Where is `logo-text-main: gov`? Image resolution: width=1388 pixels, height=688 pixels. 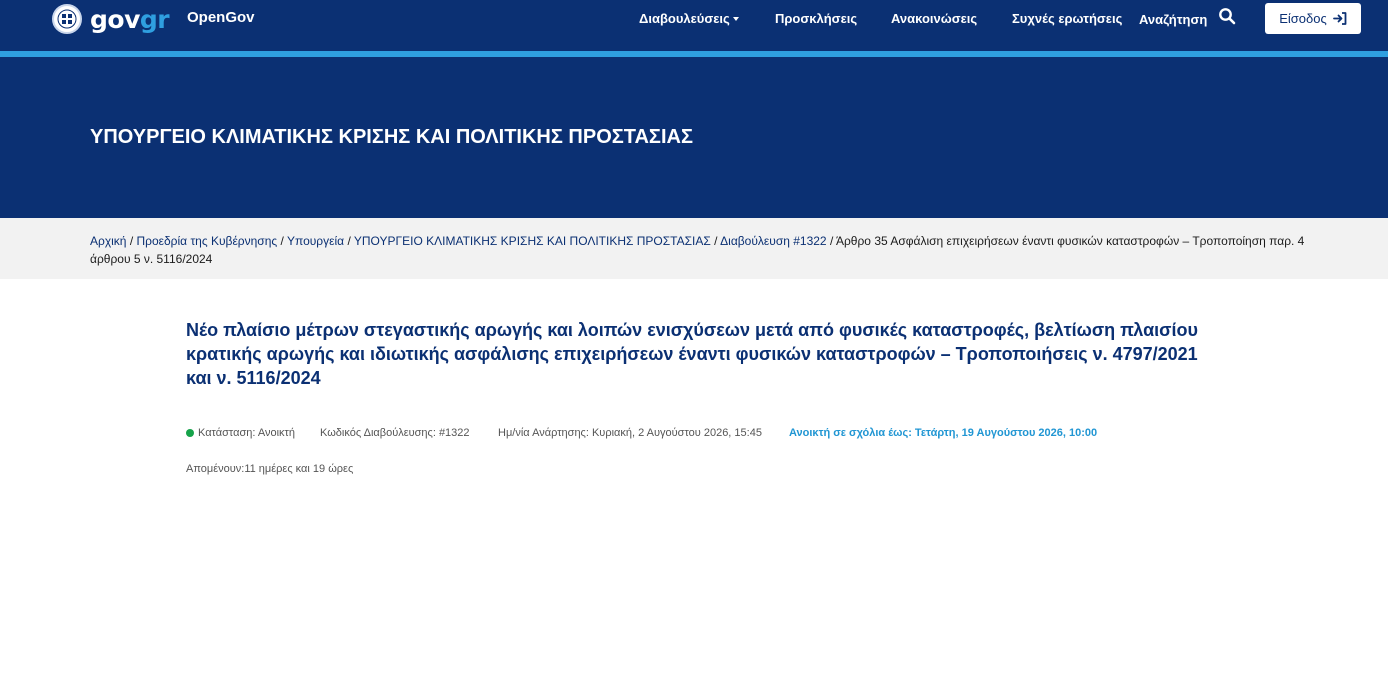 logo-text-main: gov is located at coordinates (115, 19).